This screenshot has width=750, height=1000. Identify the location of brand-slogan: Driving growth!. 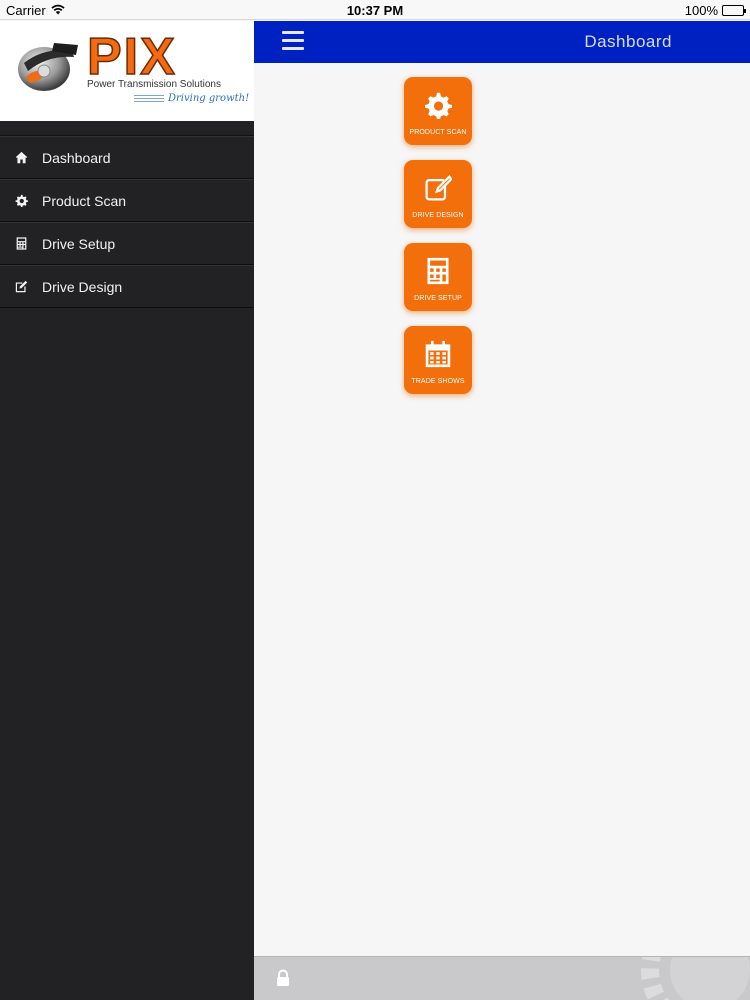
(209, 98).